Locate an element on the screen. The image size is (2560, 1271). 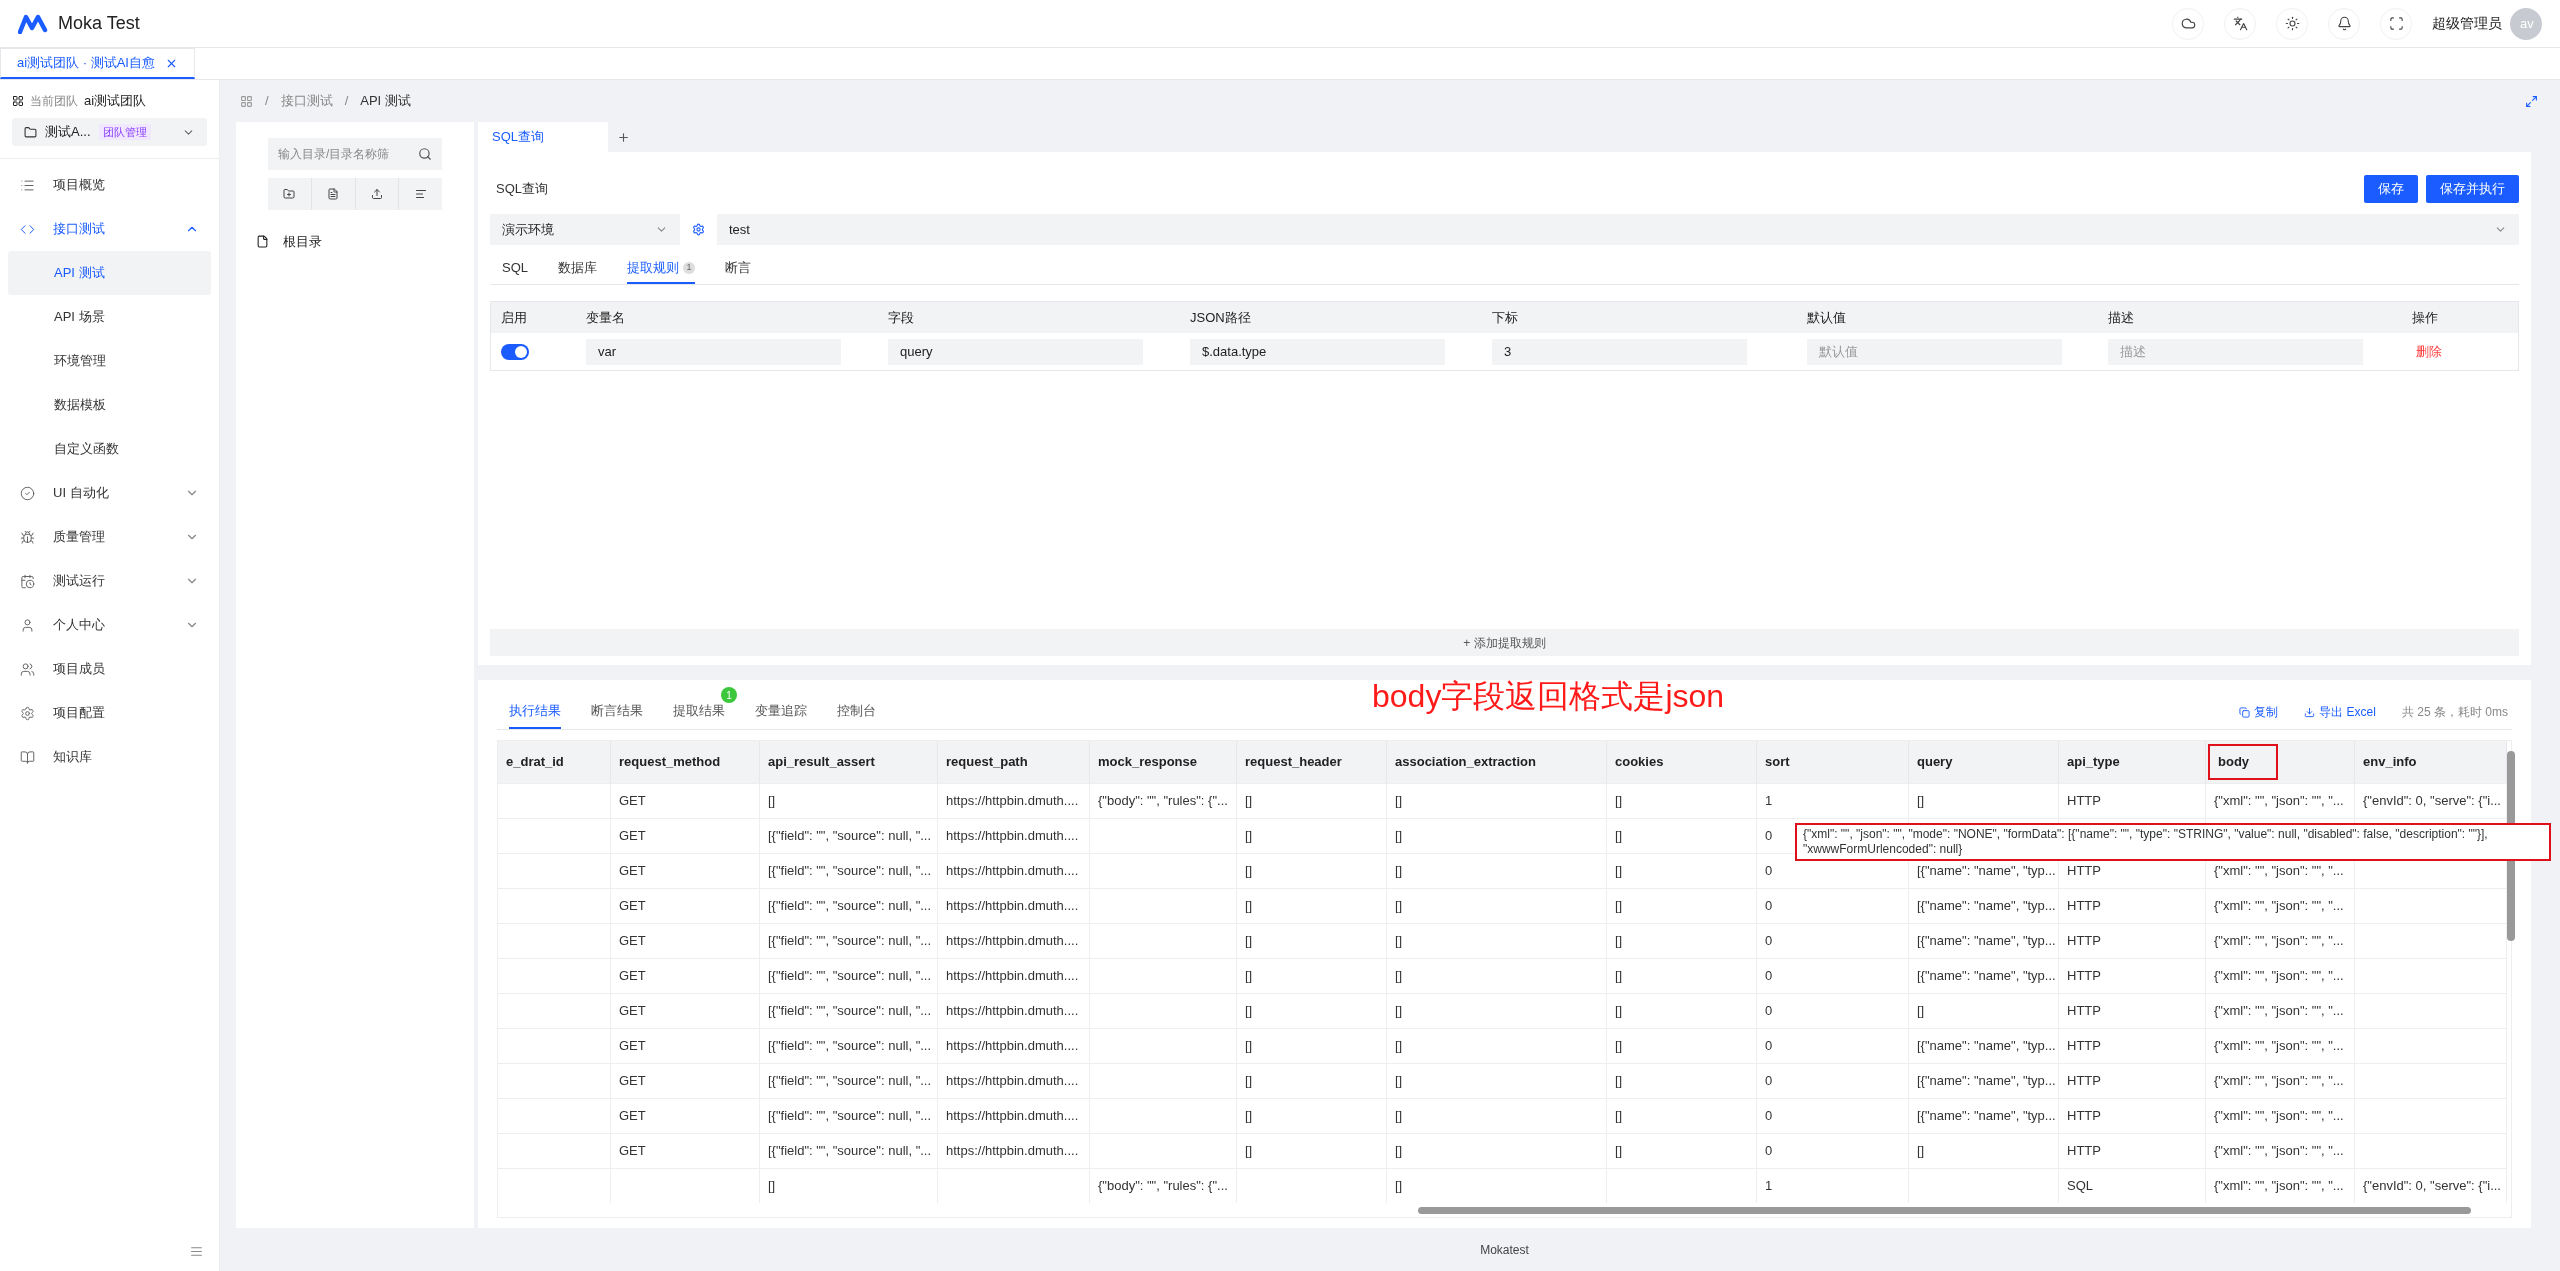
result-tab: 控制台 is located at coordinates (856, 712).